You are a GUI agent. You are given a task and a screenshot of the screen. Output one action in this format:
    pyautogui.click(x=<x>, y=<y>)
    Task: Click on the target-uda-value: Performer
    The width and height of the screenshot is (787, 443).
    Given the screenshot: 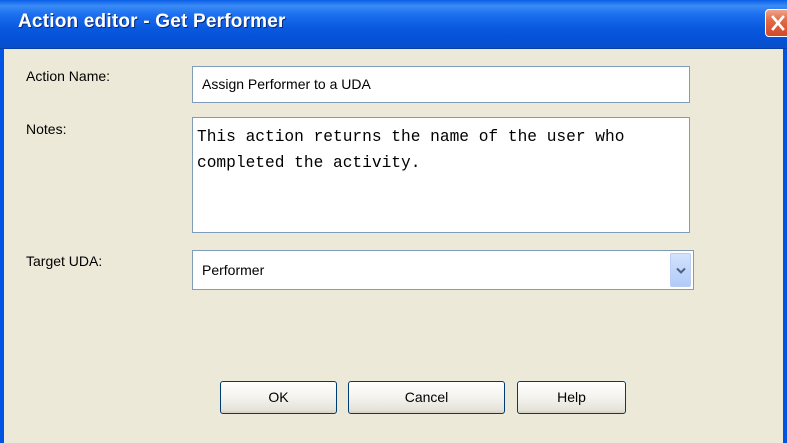 What is the action you would take?
    pyautogui.click(x=233, y=270)
    